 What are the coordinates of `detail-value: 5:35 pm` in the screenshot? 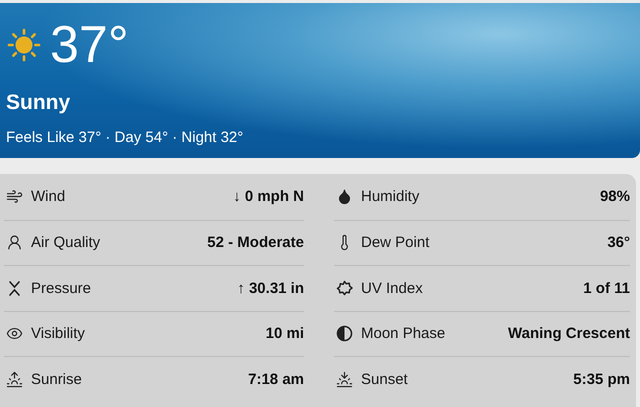 It's located at (601, 379).